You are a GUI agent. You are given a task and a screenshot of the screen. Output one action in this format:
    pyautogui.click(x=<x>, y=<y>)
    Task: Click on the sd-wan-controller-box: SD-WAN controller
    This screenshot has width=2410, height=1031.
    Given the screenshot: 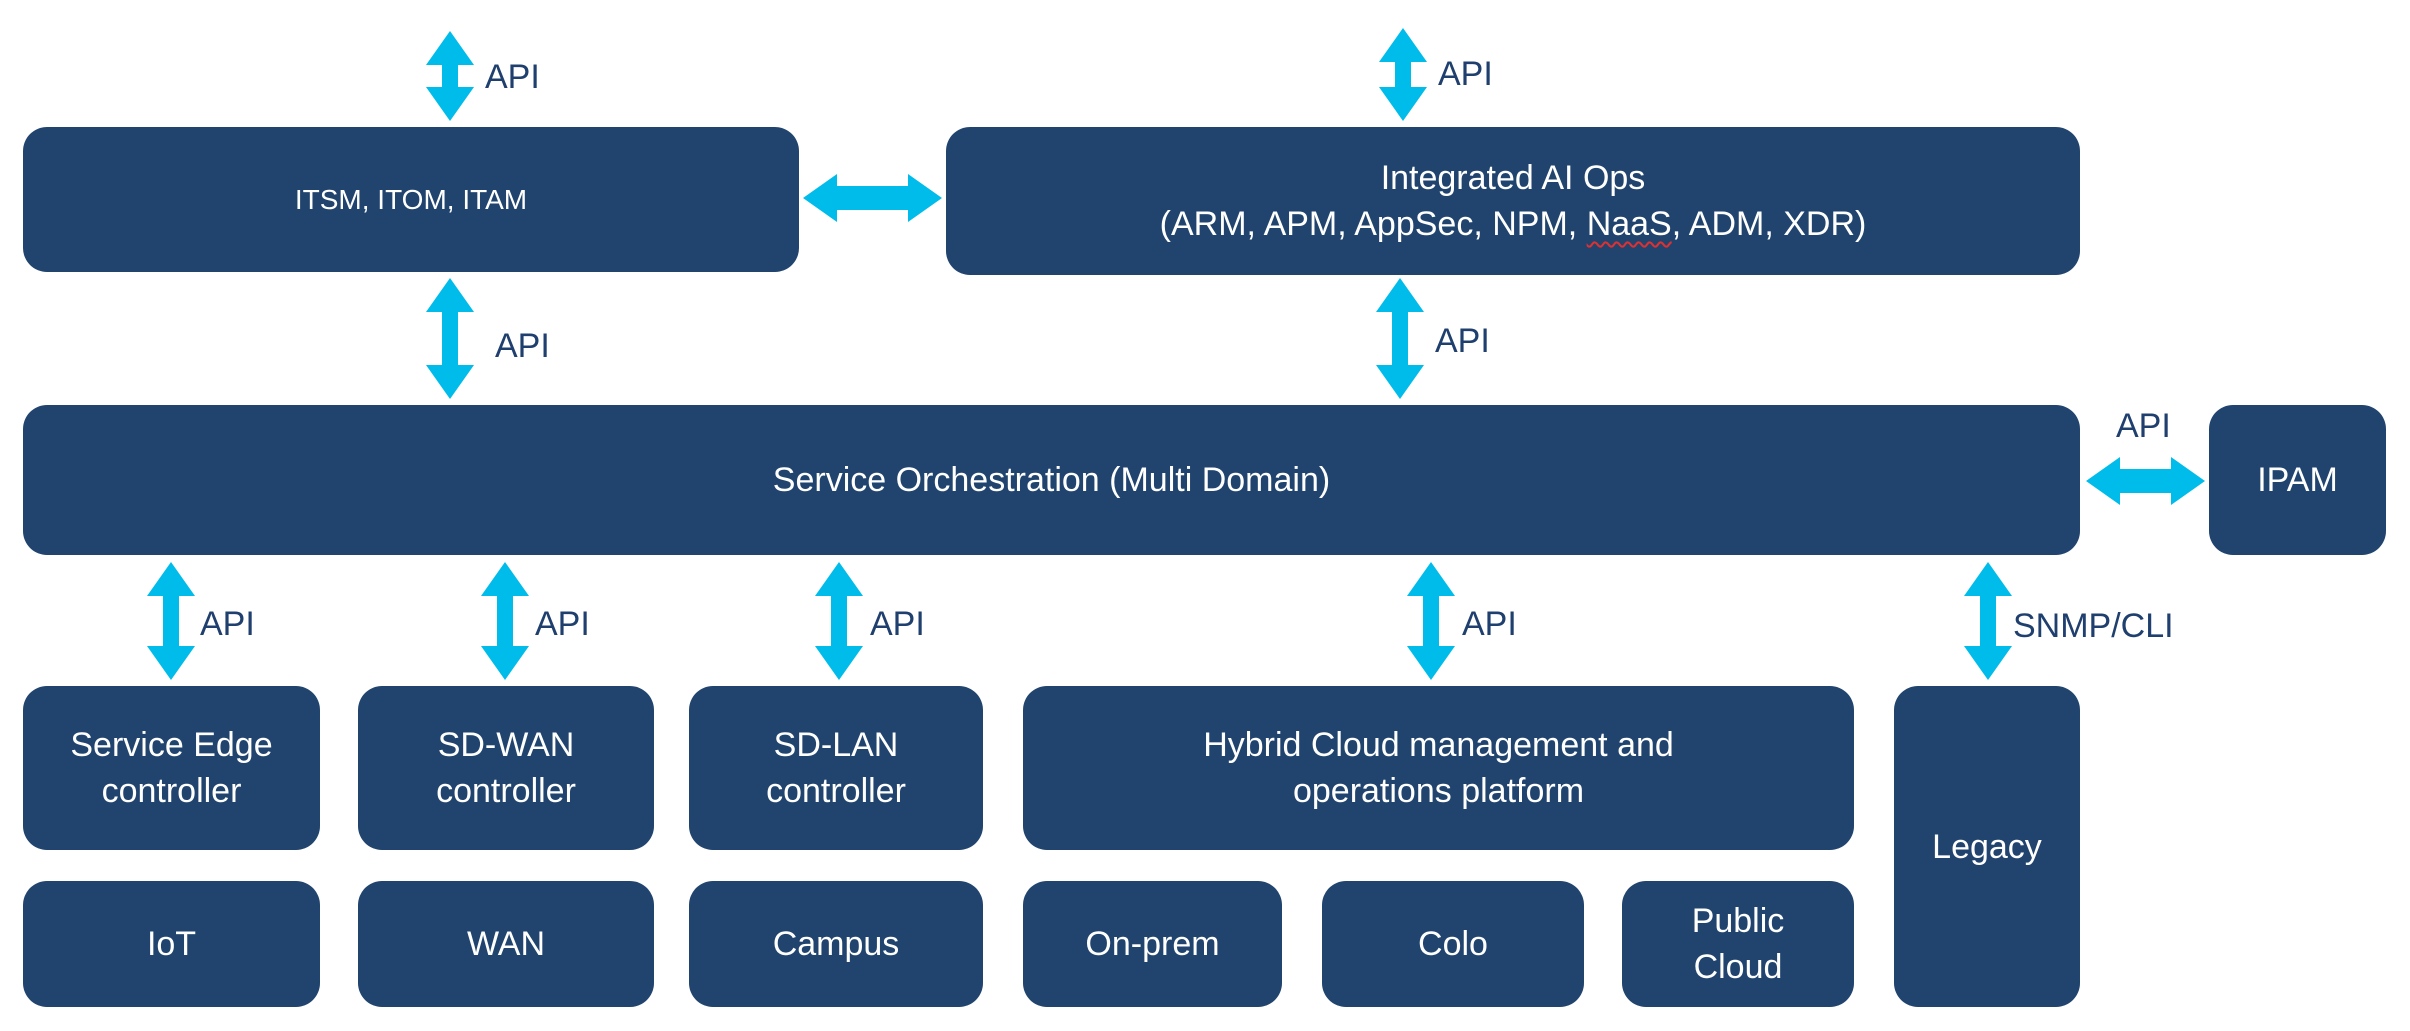 What is the action you would take?
    pyautogui.click(x=506, y=768)
    